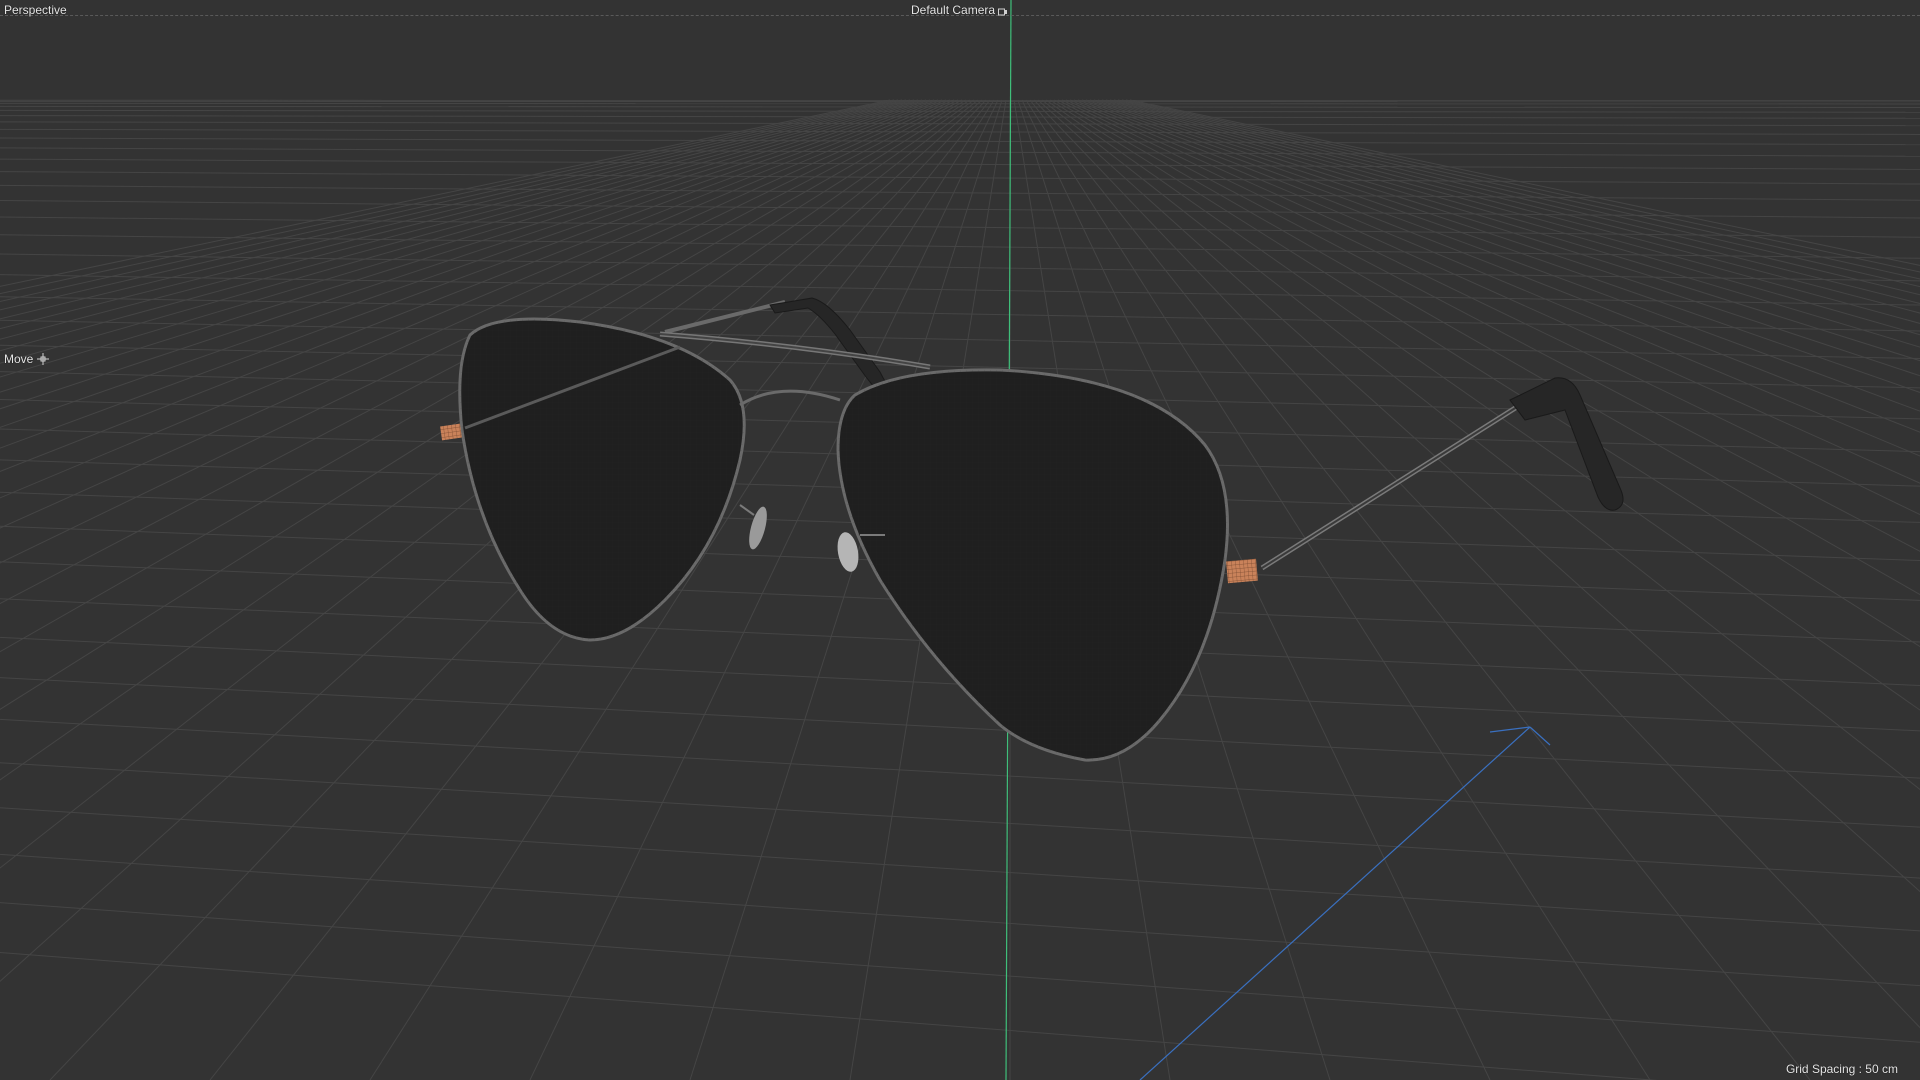 Image resolution: width=1920 pixels, height=1080 pixels. What do you see at coordinates (1032, 565) in the screenshot?
I see `right-lens` at bounding box center [1032, 565].